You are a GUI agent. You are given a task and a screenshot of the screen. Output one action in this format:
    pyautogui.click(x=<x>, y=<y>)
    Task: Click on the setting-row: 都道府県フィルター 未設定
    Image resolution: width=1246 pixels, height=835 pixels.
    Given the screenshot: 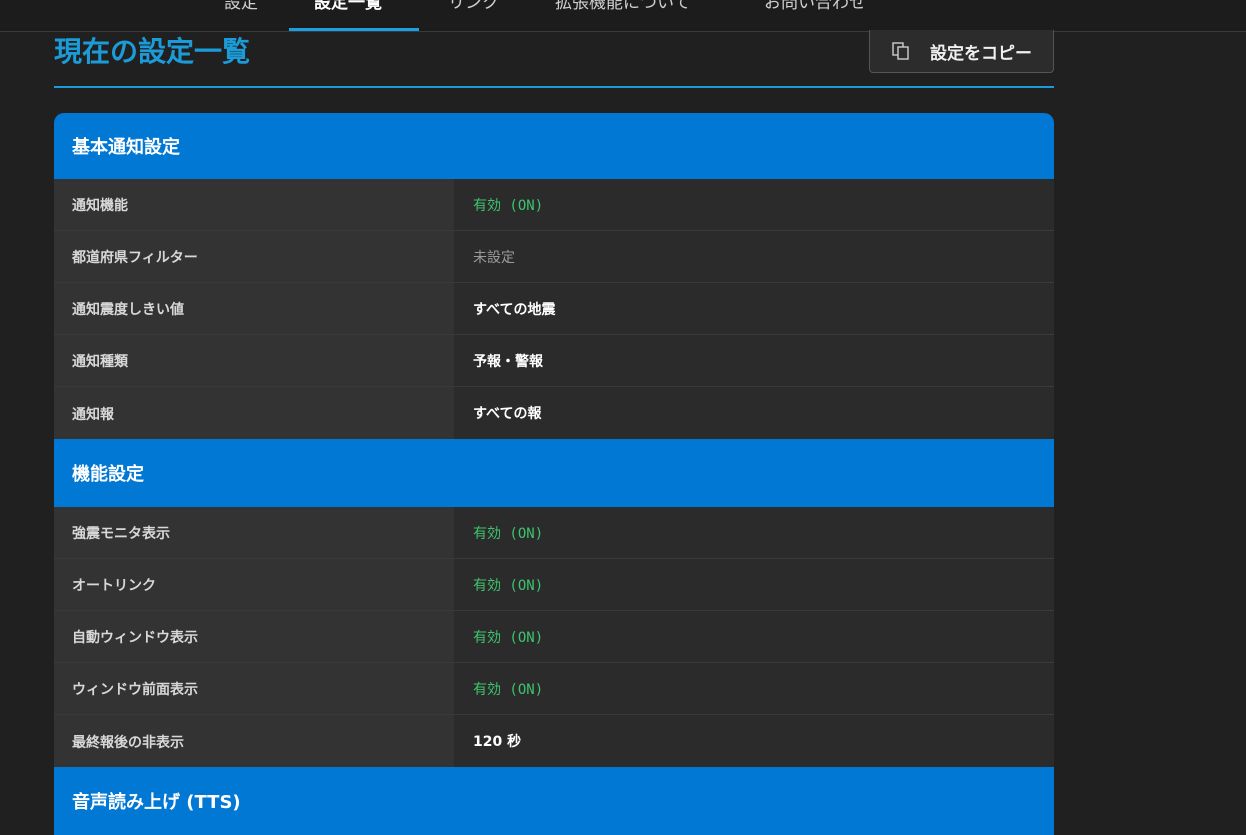 What is the action you would take?
    pyautogui.click(x=554, y=257)
    